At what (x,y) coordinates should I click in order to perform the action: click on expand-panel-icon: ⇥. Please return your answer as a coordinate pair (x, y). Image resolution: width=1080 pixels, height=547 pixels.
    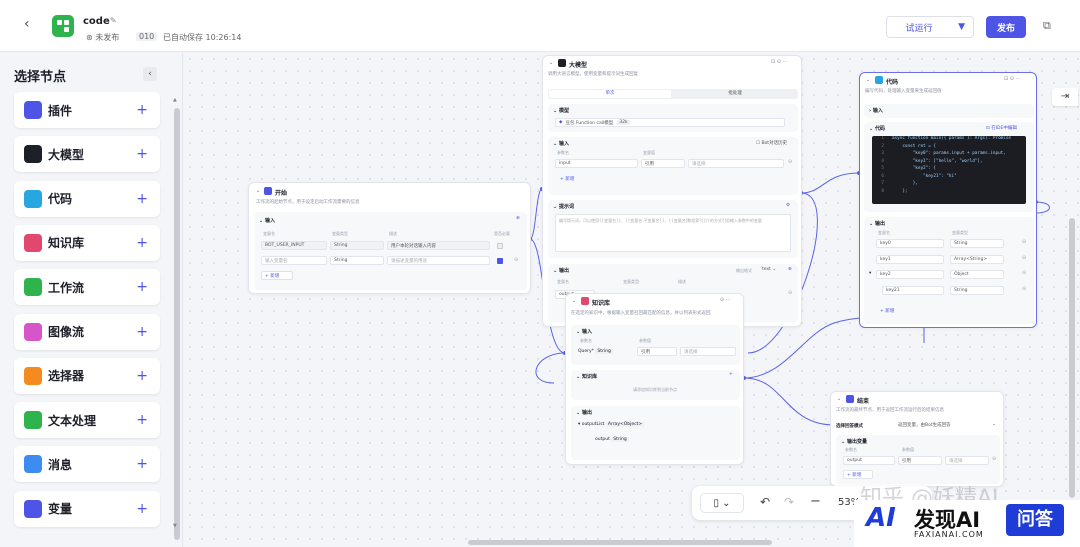
    Looking at the image, I should click on (1065, 97).